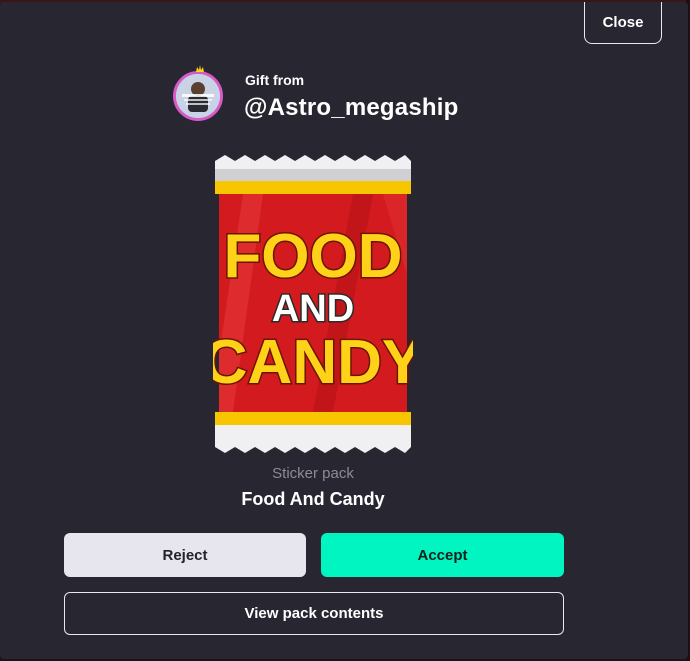 This screenshot has height=661, width=690. Describe the element at coordinates (314, 613) in the screenshot. I see `view-pack-contents-button: View pack contents` at that location.